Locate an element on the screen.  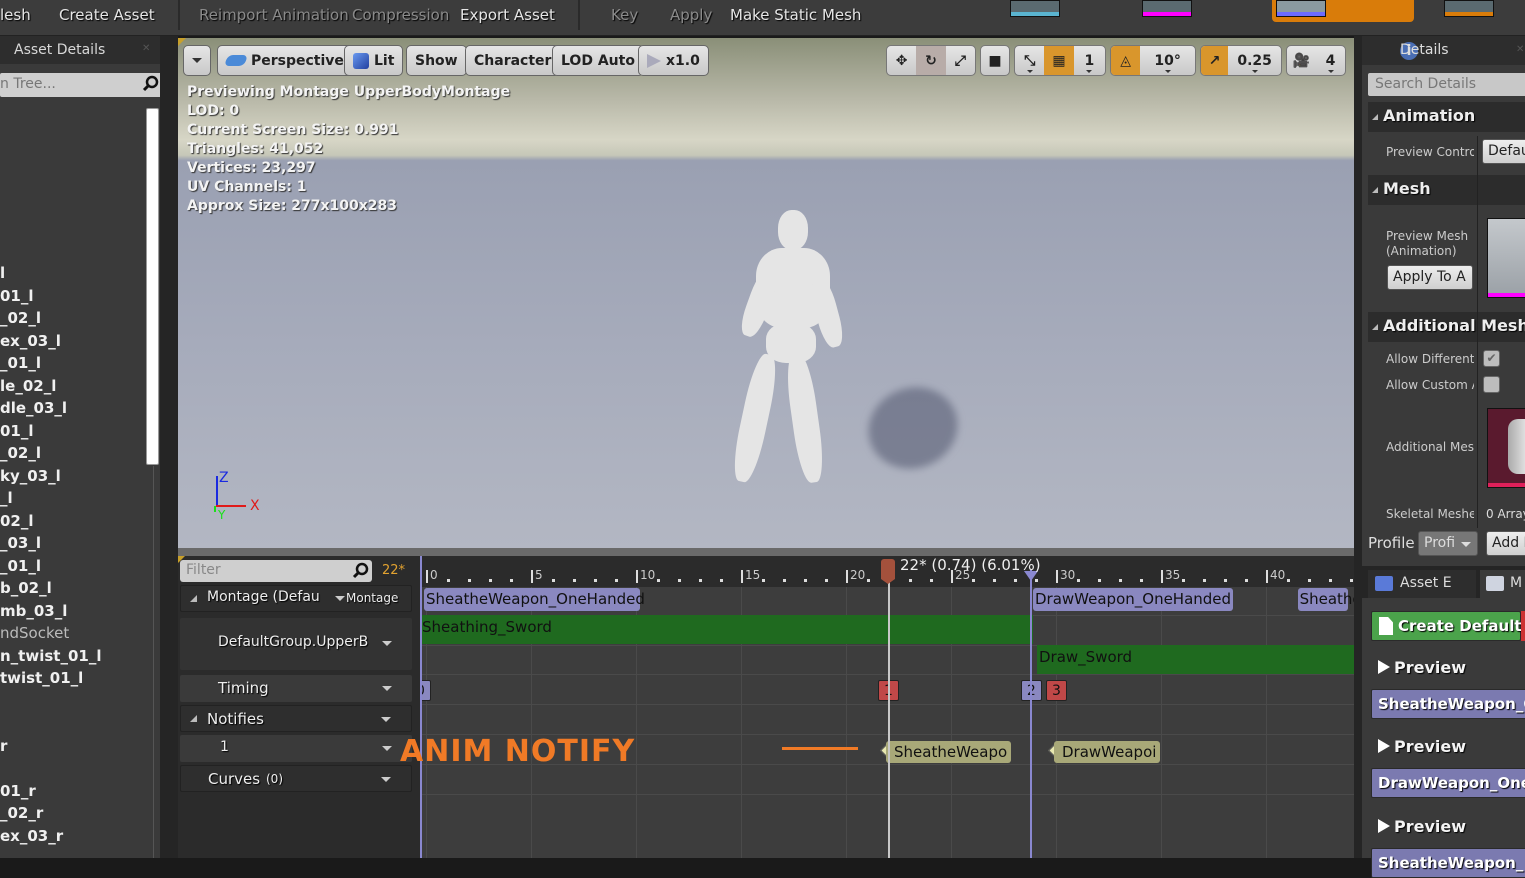
toolbar-button-compression: Compression is located at coordinates (400, 15).